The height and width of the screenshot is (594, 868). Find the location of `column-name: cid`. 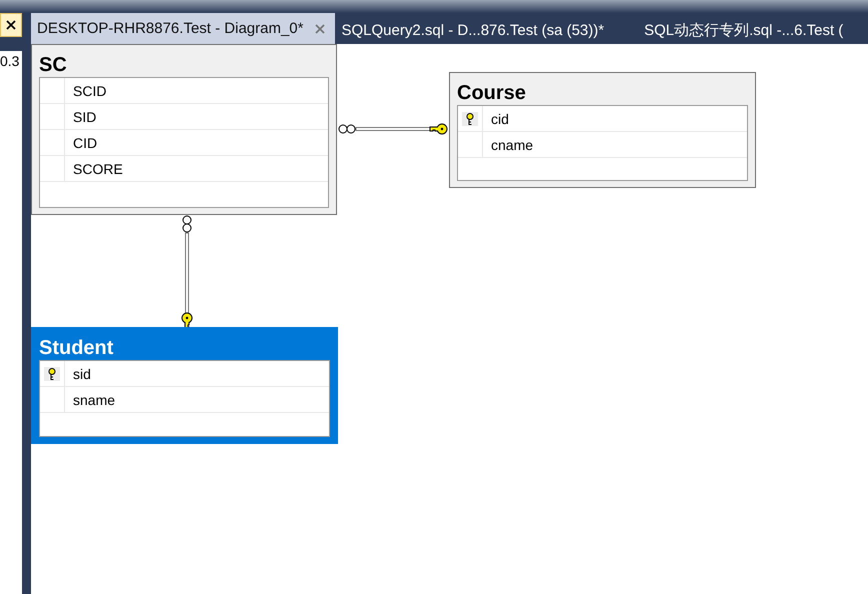

column-name: cid is located at coordinates (499, 118).